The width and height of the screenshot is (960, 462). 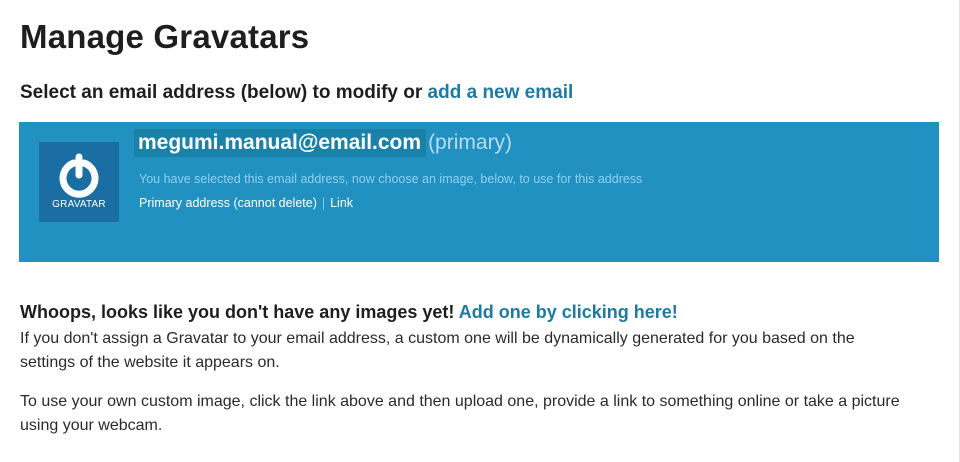 What do you see at coordinates (228, 203) in the screenshot?
I see `primary-address-label: Primary address (cannot delete)` at bounding box center [228, 203].